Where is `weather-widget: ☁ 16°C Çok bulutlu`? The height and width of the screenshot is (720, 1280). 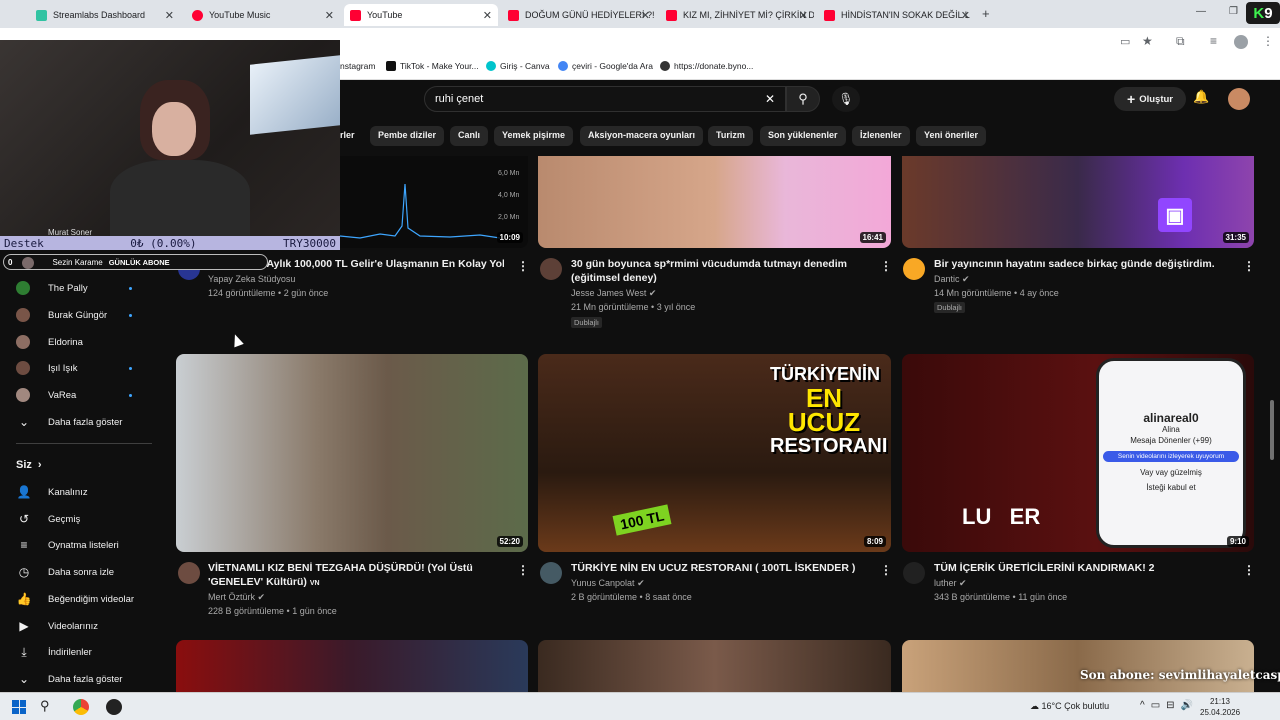
weather-widget: ☁ 16°C Çok bulutlu is located at coordinates (1069, 706).